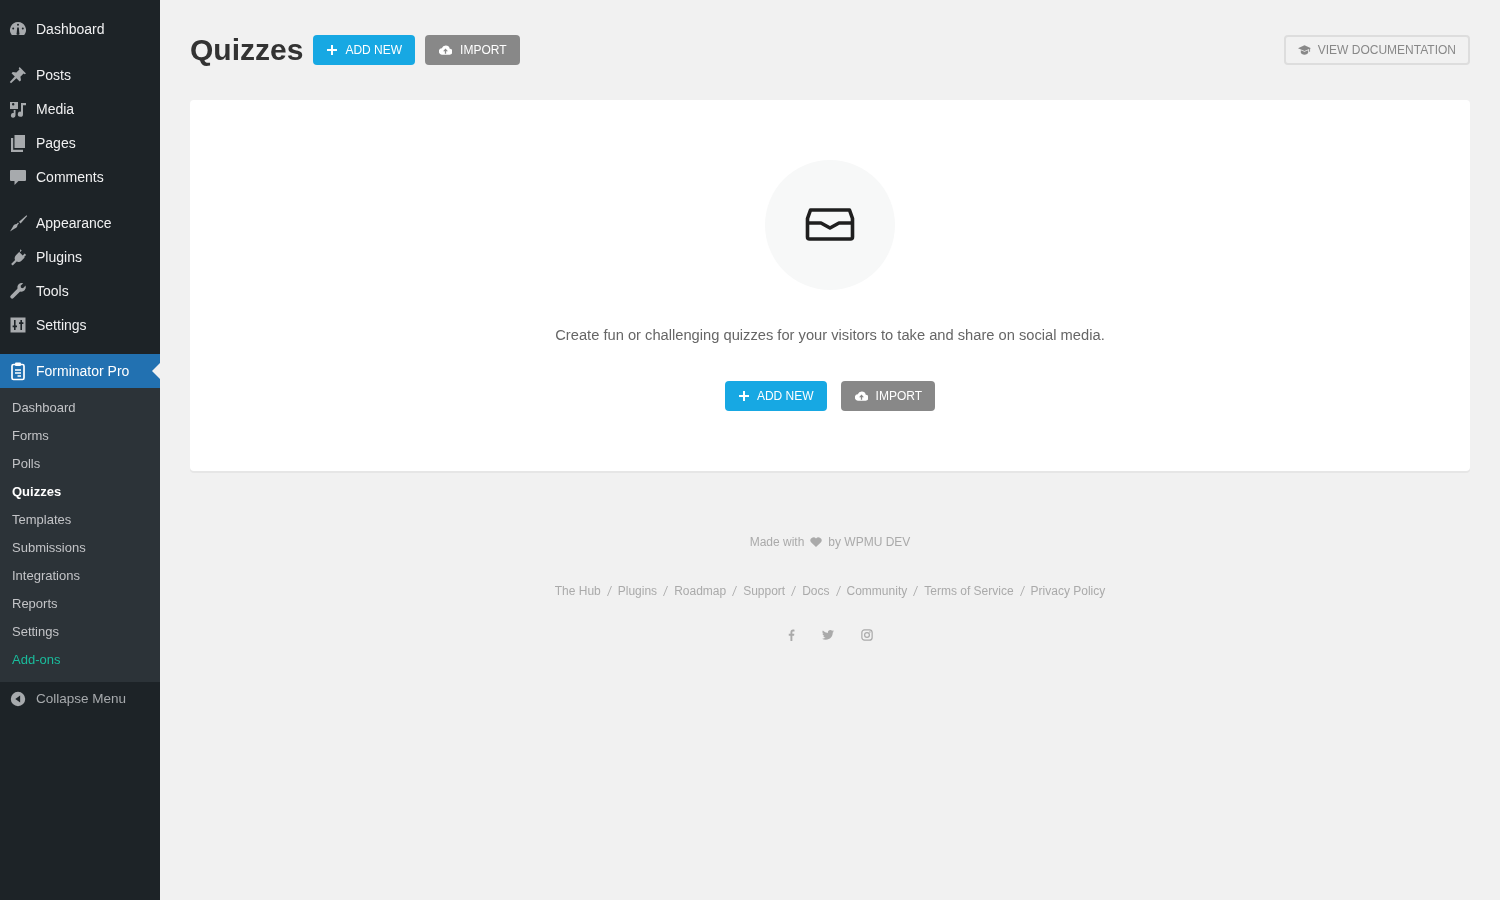 This screenshot has height=900, width=1500. What do you see at coordinates (18, 325) in the screenshot?
I see `sliders-icon` at bounding box center [18, 325].